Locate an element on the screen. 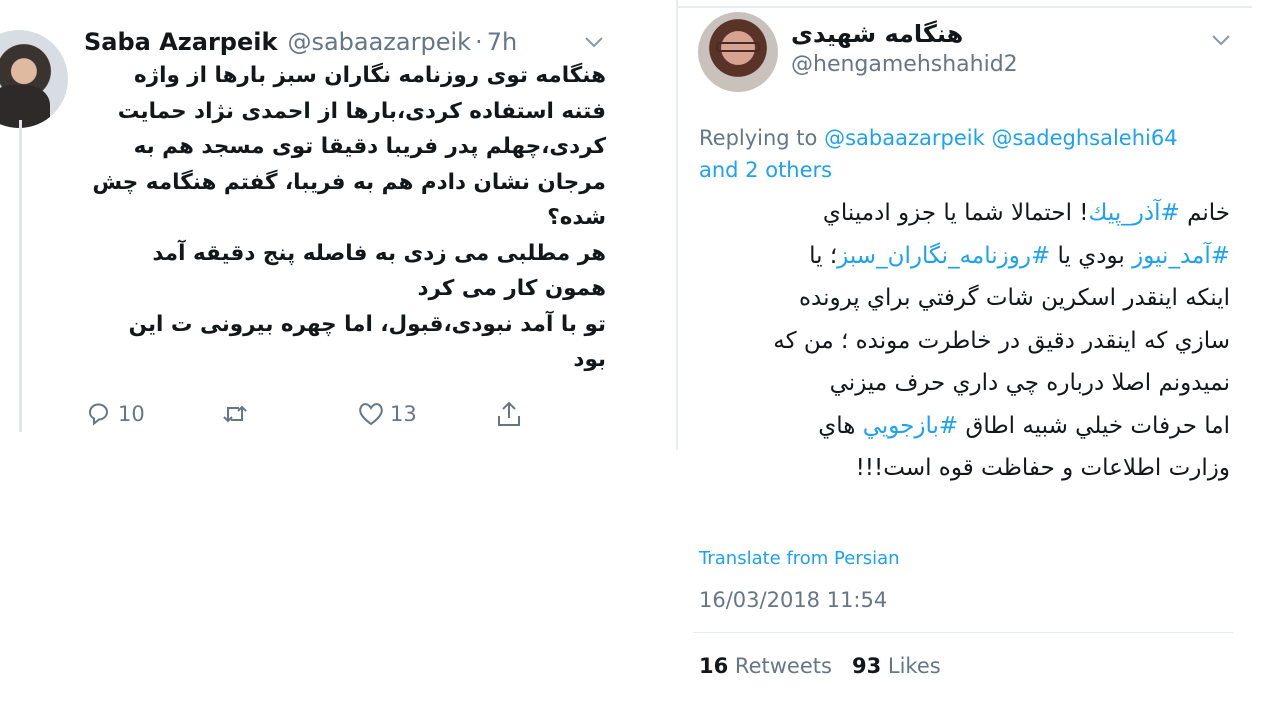 The width and height of the screenshot is (1280, 708). tweet-text-line: همون کار می کرد is located at coordinates (511, 288).